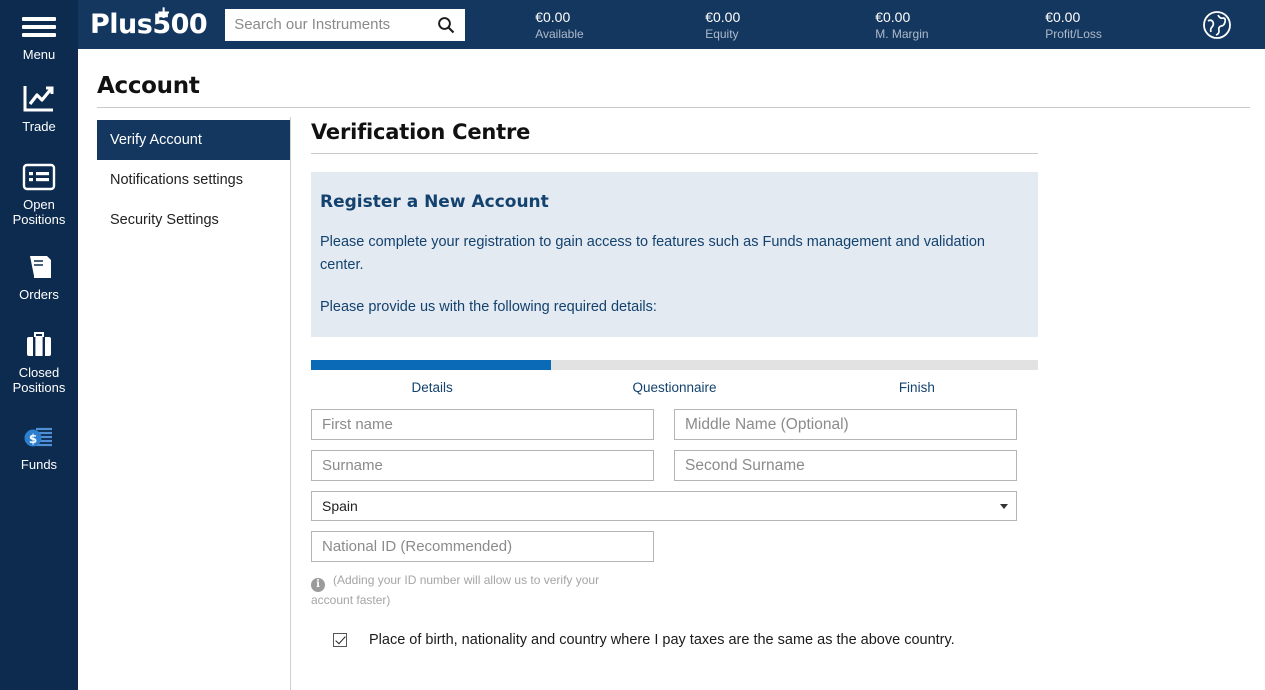 This screenshot has height=690, width=1265. What do you see at coordinates (559, 33) in the screenshot?
I see `stat-caption: Available` at bounding box center [559, 33].